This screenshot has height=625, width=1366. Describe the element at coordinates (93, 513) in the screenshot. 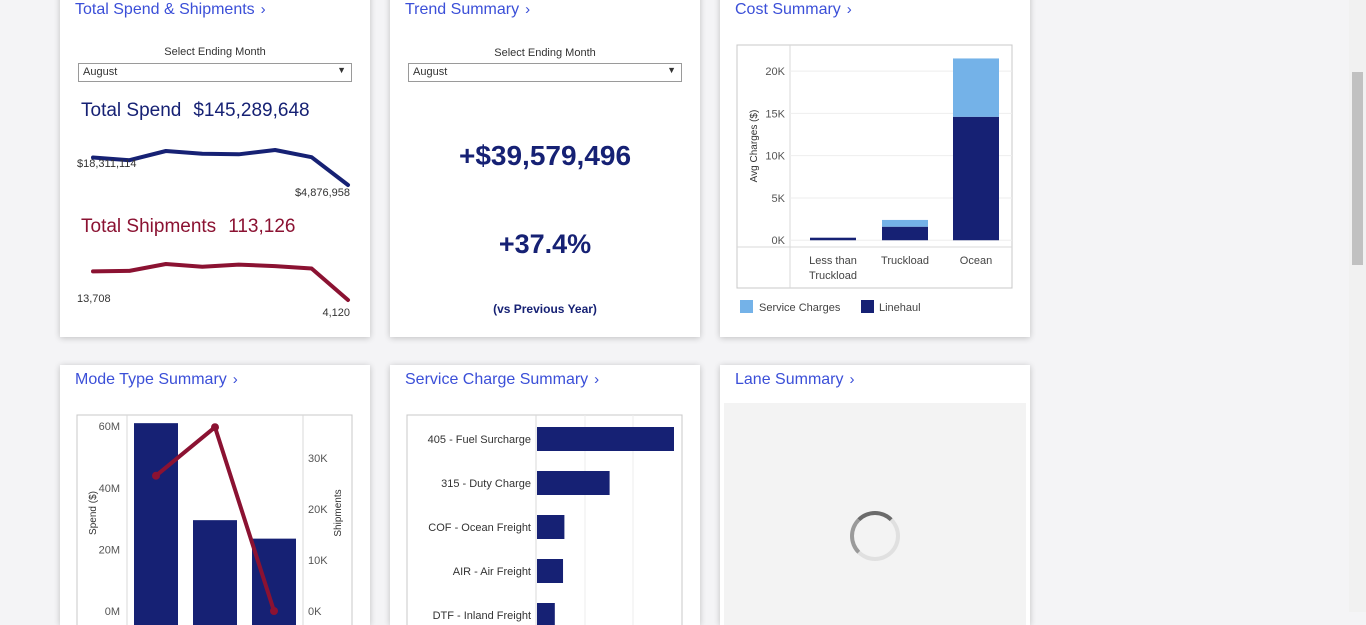

I see `left-y-axis-label: Spend ($)` at that location.